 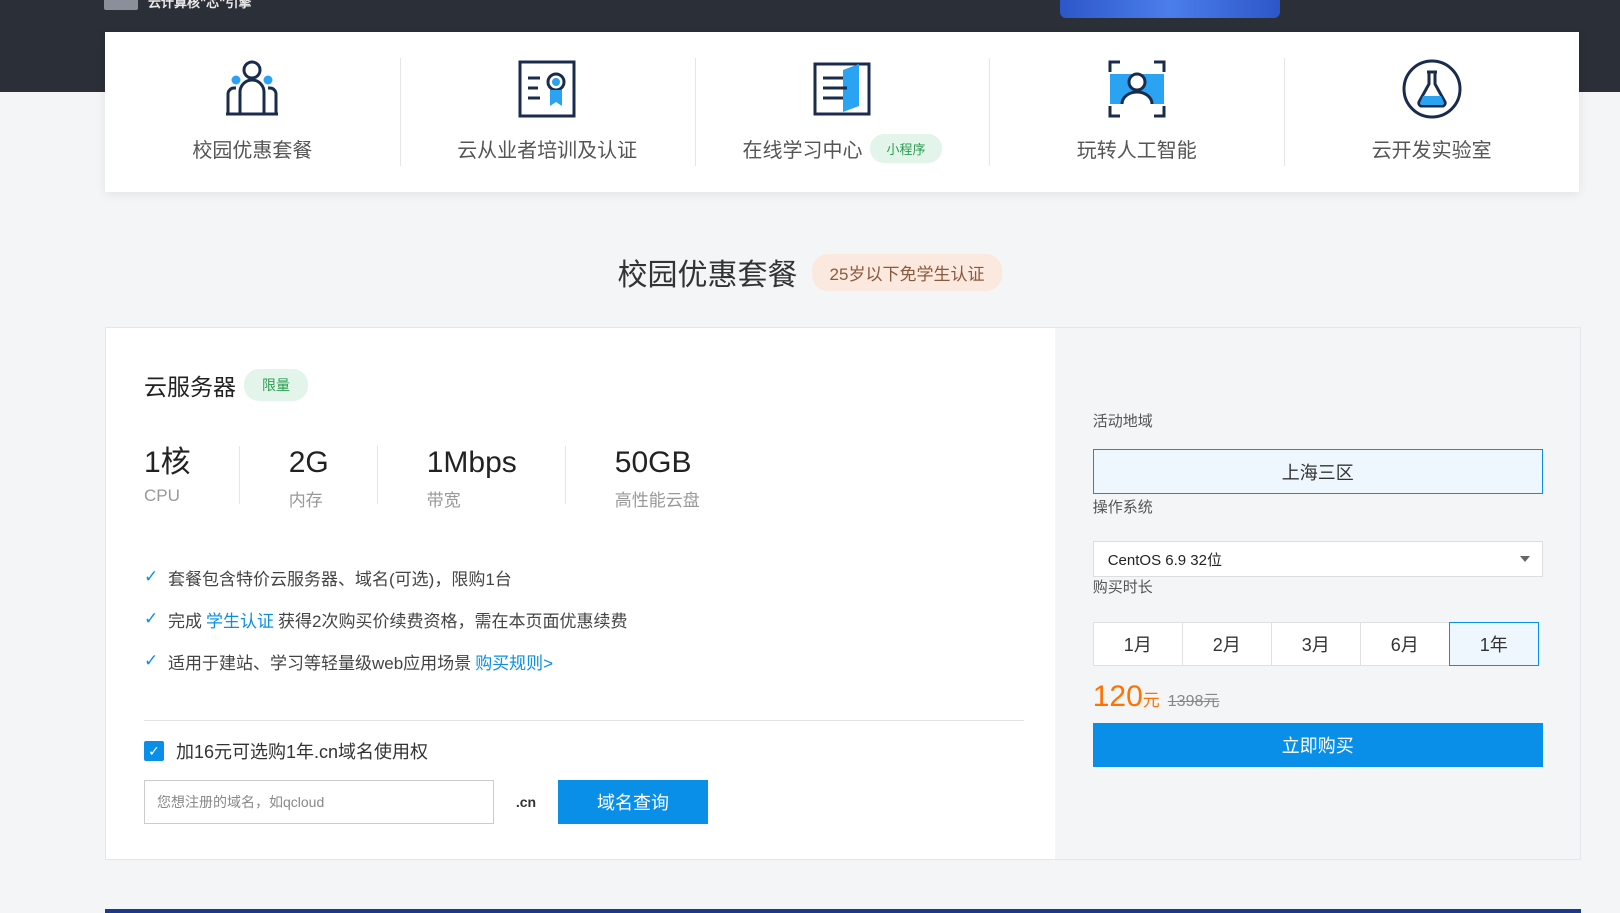 I want to click on certificate-icon, so click(x=547, y=89).